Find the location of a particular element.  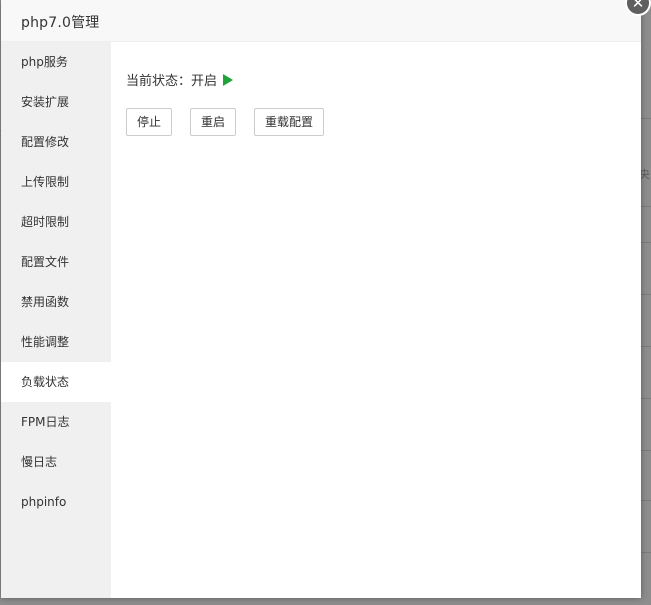

sidebar-item-label: phpinfo is located at coordinates (44, 502).